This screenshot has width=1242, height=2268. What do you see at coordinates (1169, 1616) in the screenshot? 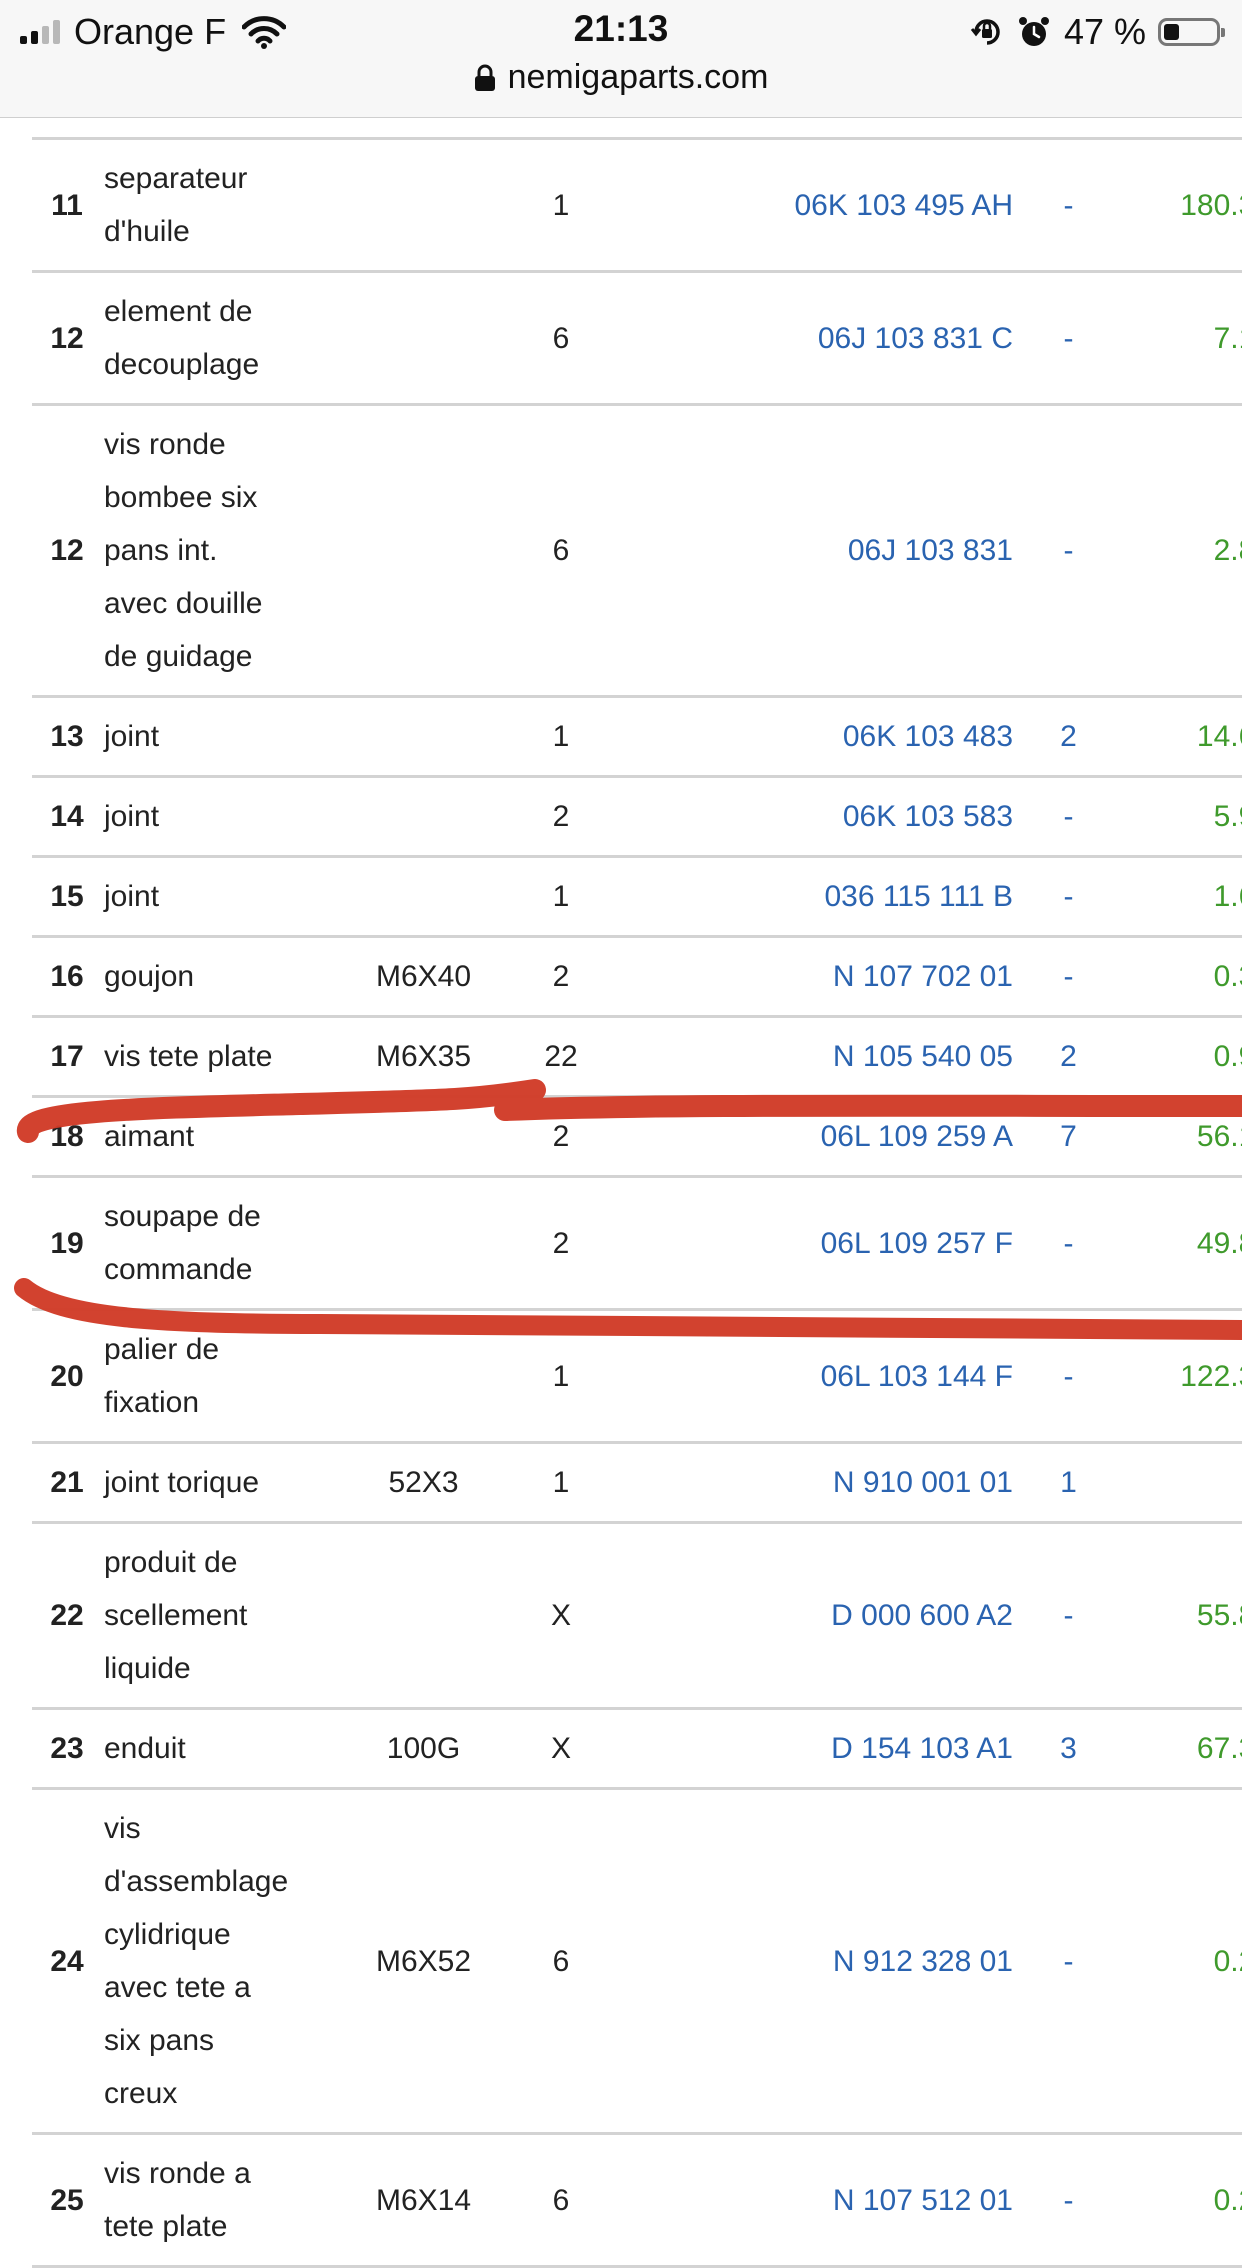
I see `row-price: 55.81` at bounding box center [1169, 1616].